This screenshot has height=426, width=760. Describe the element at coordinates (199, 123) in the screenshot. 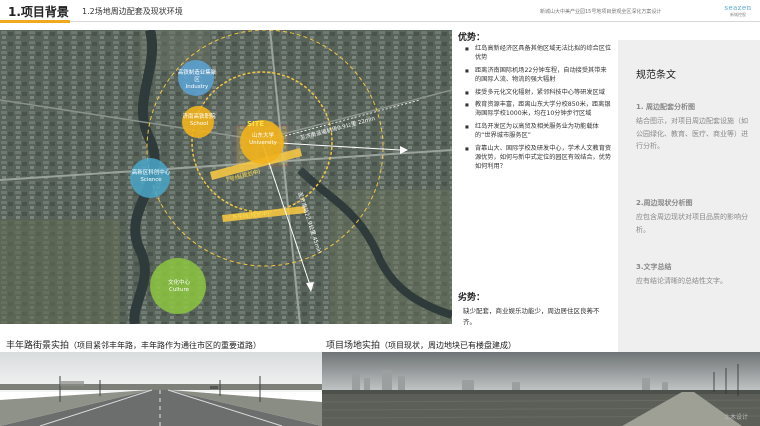

I see `poi-school-en: School` at that location.